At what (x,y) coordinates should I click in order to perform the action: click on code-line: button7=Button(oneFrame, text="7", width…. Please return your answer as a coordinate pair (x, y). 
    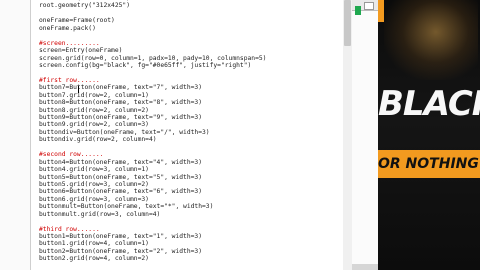
    Looking at the image, I should click on (121, 88).